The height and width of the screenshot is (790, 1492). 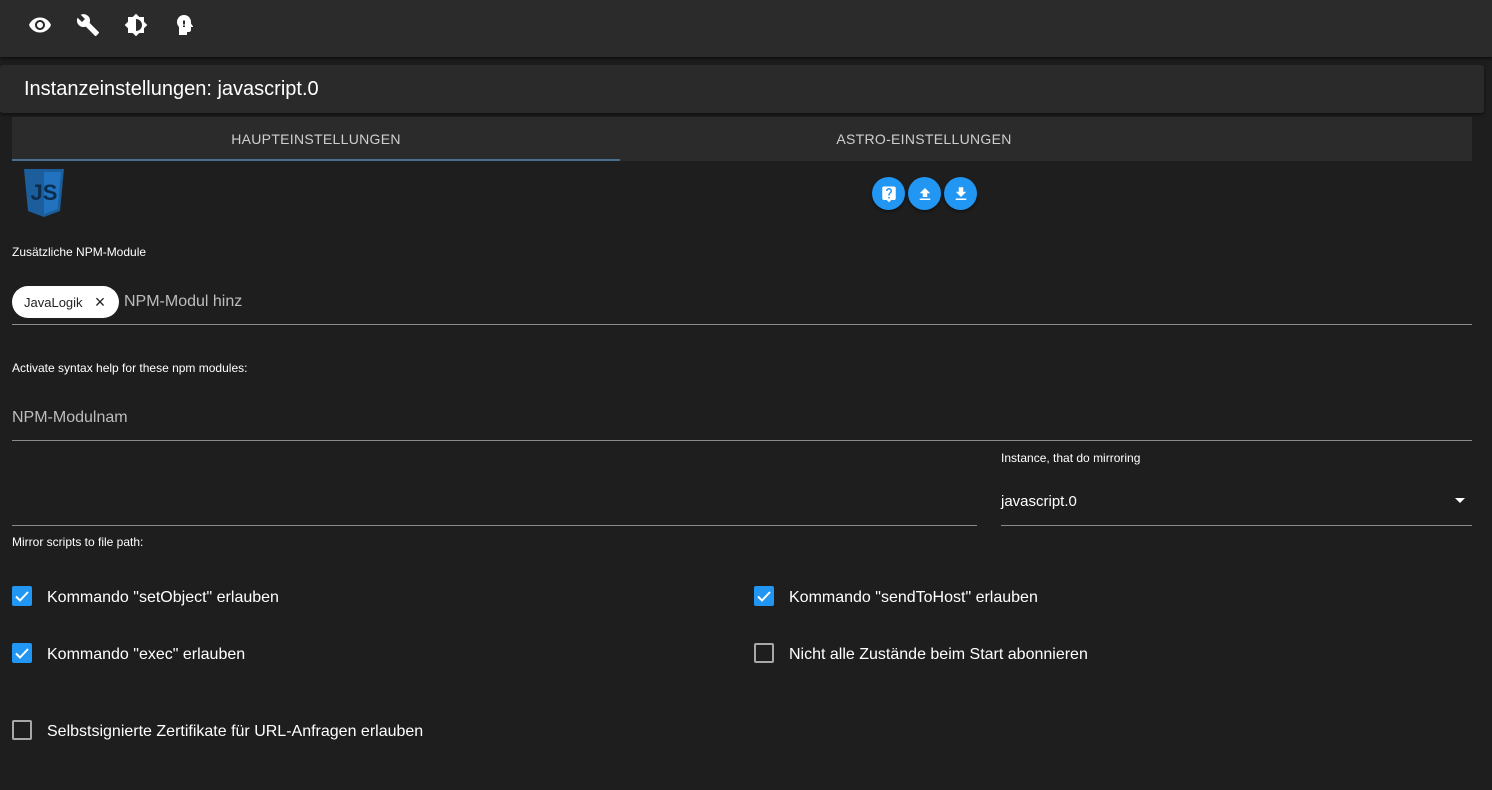 What do you see at coordinates (72, 418) in the screenshot?
I see `syntax-help-input` at bounding box center [72, 418].